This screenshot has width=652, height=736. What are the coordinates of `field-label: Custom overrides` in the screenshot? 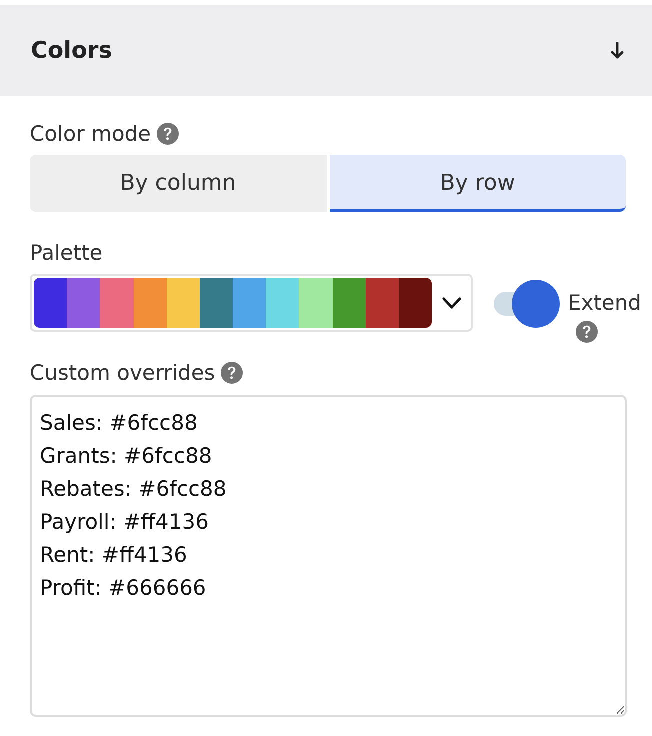 It's located at (123, 373).